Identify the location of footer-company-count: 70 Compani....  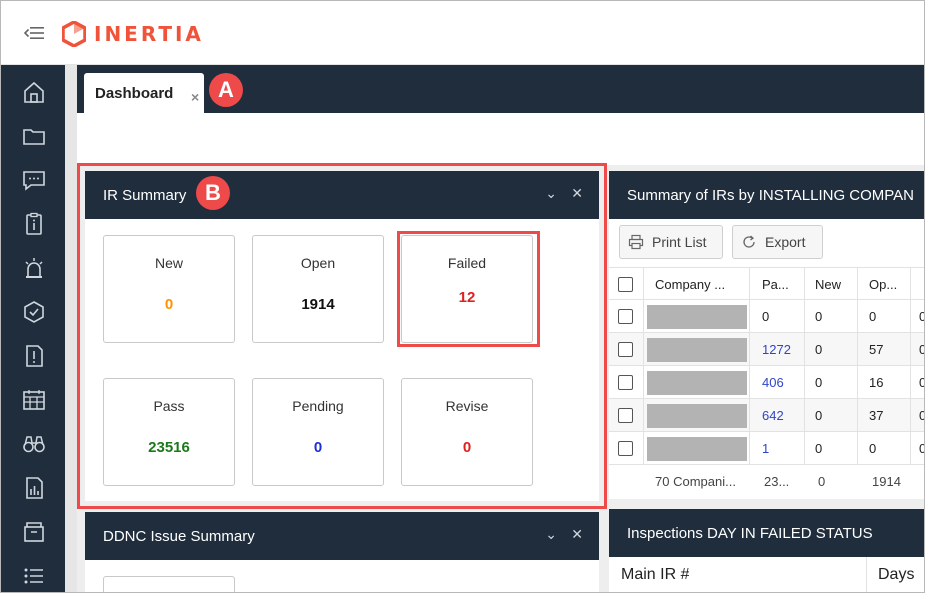
(695, 481).